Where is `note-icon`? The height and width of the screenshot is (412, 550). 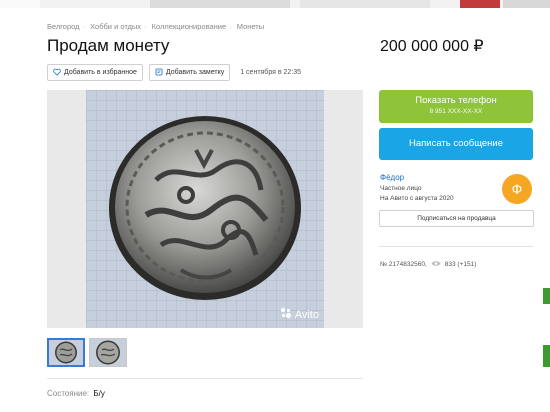
note-icon is located at coordinates (159, 72).